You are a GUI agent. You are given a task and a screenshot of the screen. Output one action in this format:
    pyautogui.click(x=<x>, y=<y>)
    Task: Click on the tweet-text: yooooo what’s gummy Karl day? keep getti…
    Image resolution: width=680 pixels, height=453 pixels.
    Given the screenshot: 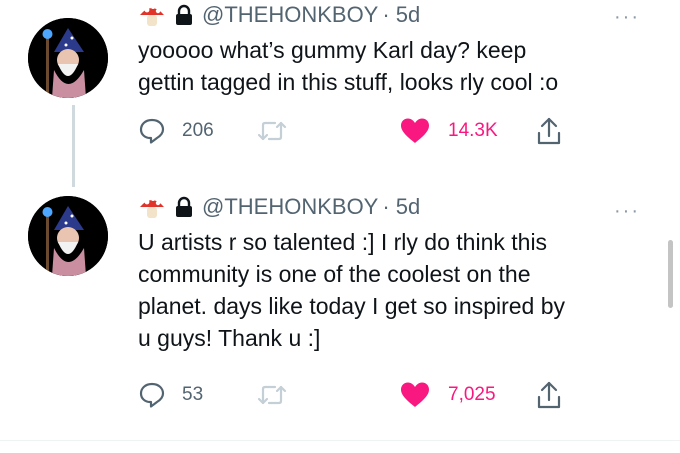 What is the action you would take?
    pyautogui.click(x=348, y=66)
    